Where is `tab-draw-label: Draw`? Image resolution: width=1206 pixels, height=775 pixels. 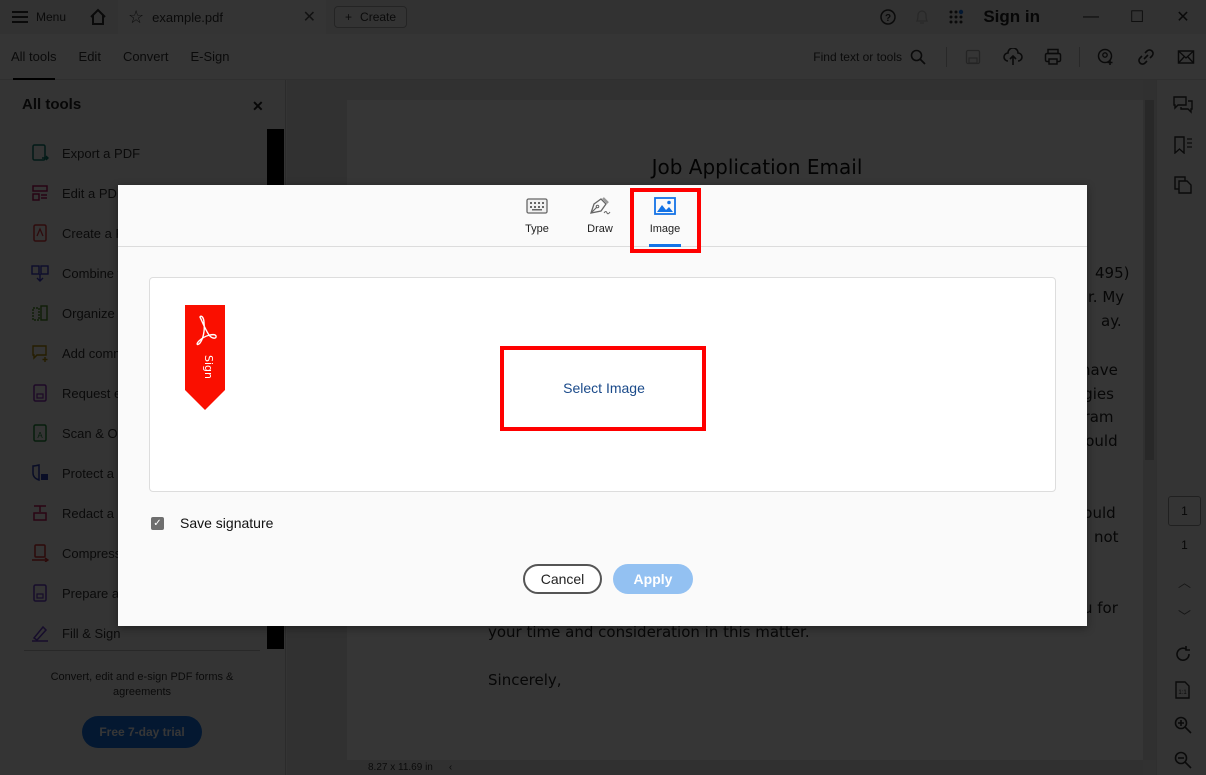
tab-draw-label: Draw is located at coordinates (600, 229).